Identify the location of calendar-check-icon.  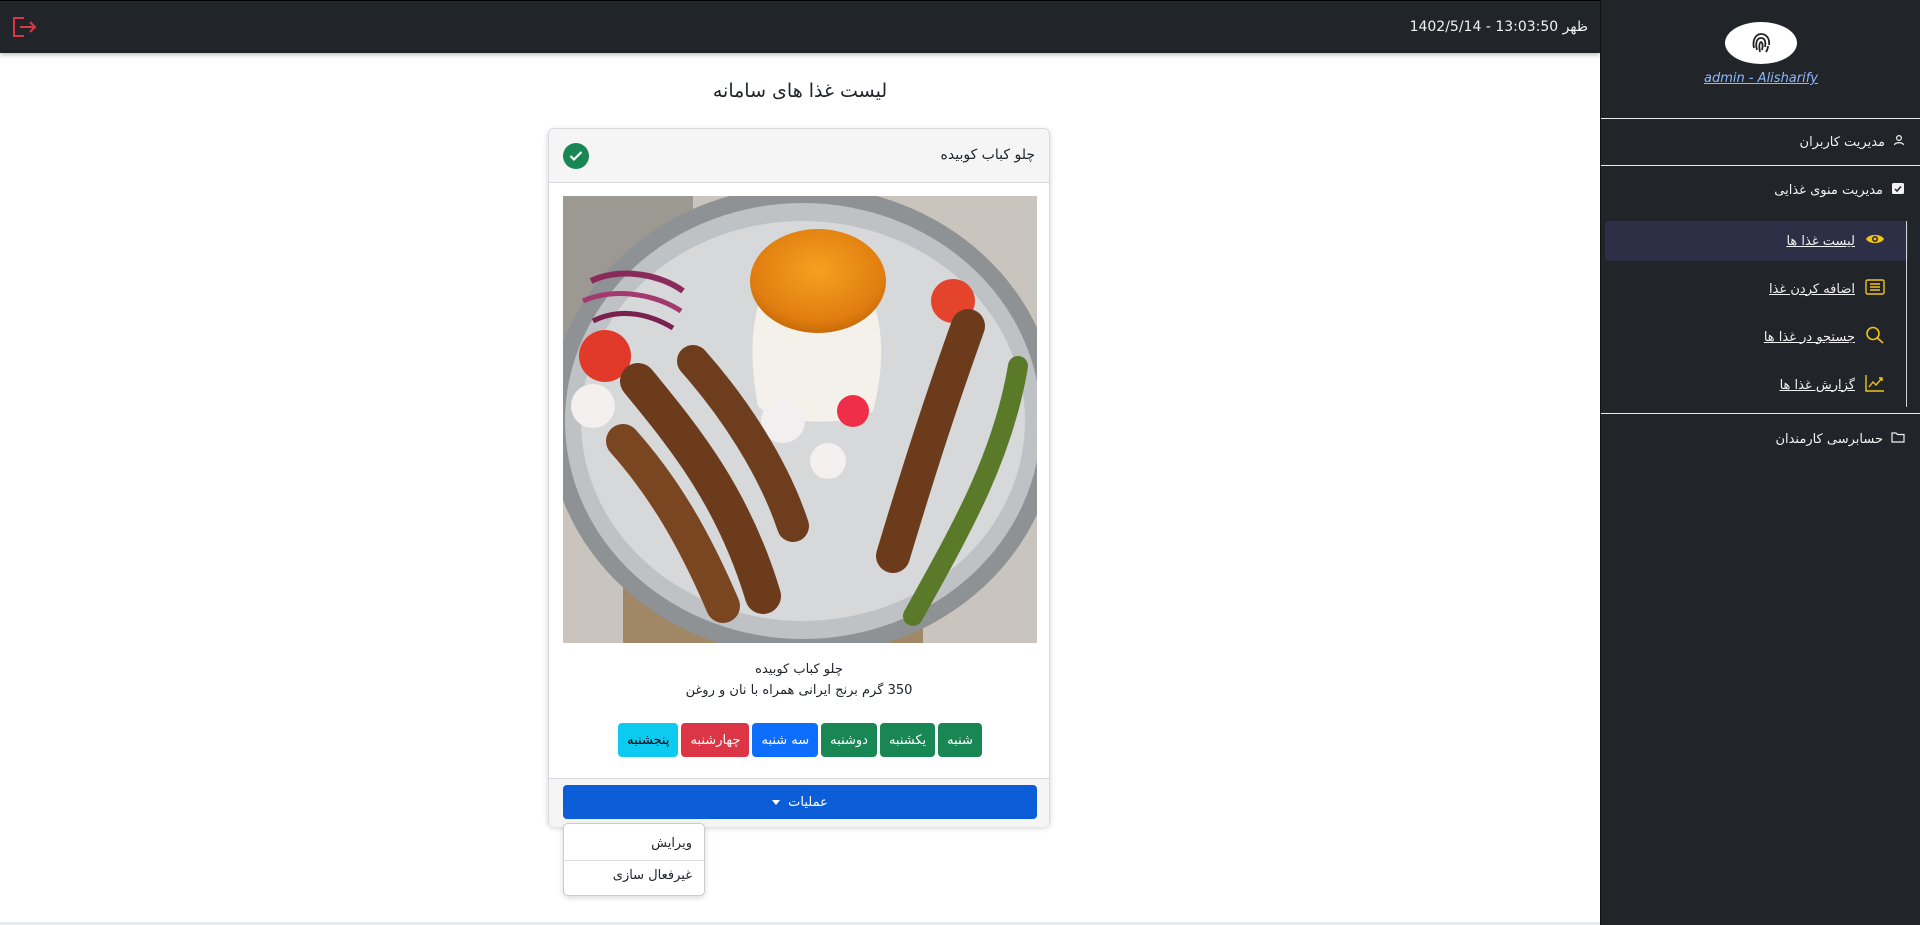
(1898, 190).